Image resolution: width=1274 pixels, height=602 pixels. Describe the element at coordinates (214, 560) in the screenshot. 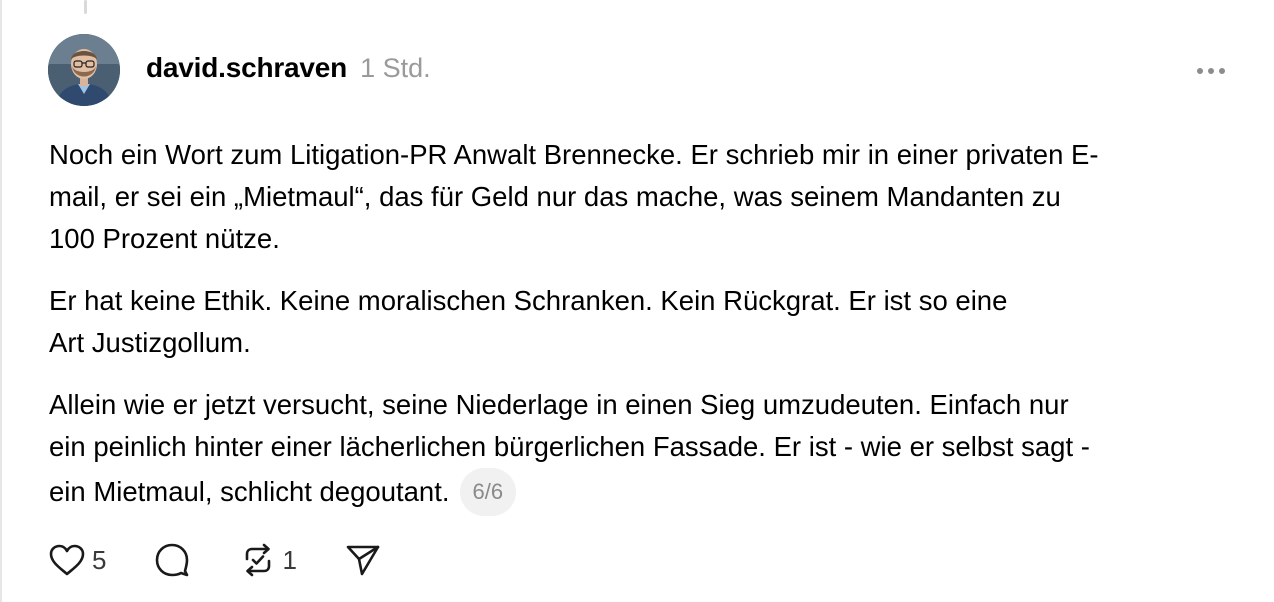

I see `action-bar: 5 1` at that location.